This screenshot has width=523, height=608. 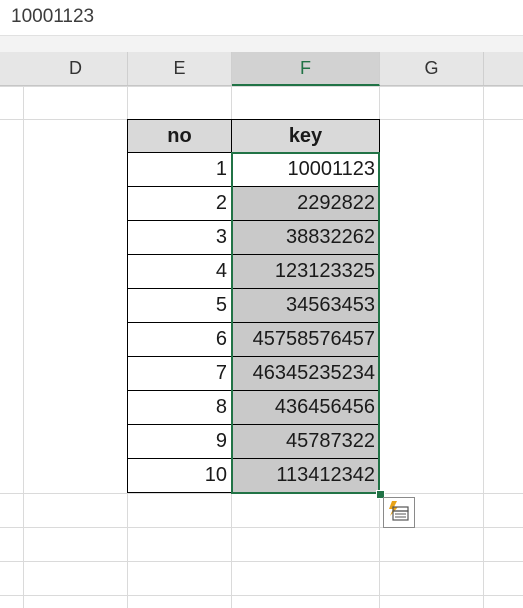 What do you see at coordinates (179, 475) in the screenshot?
I see `cell-no: 10` at bounding box center [179, 475].